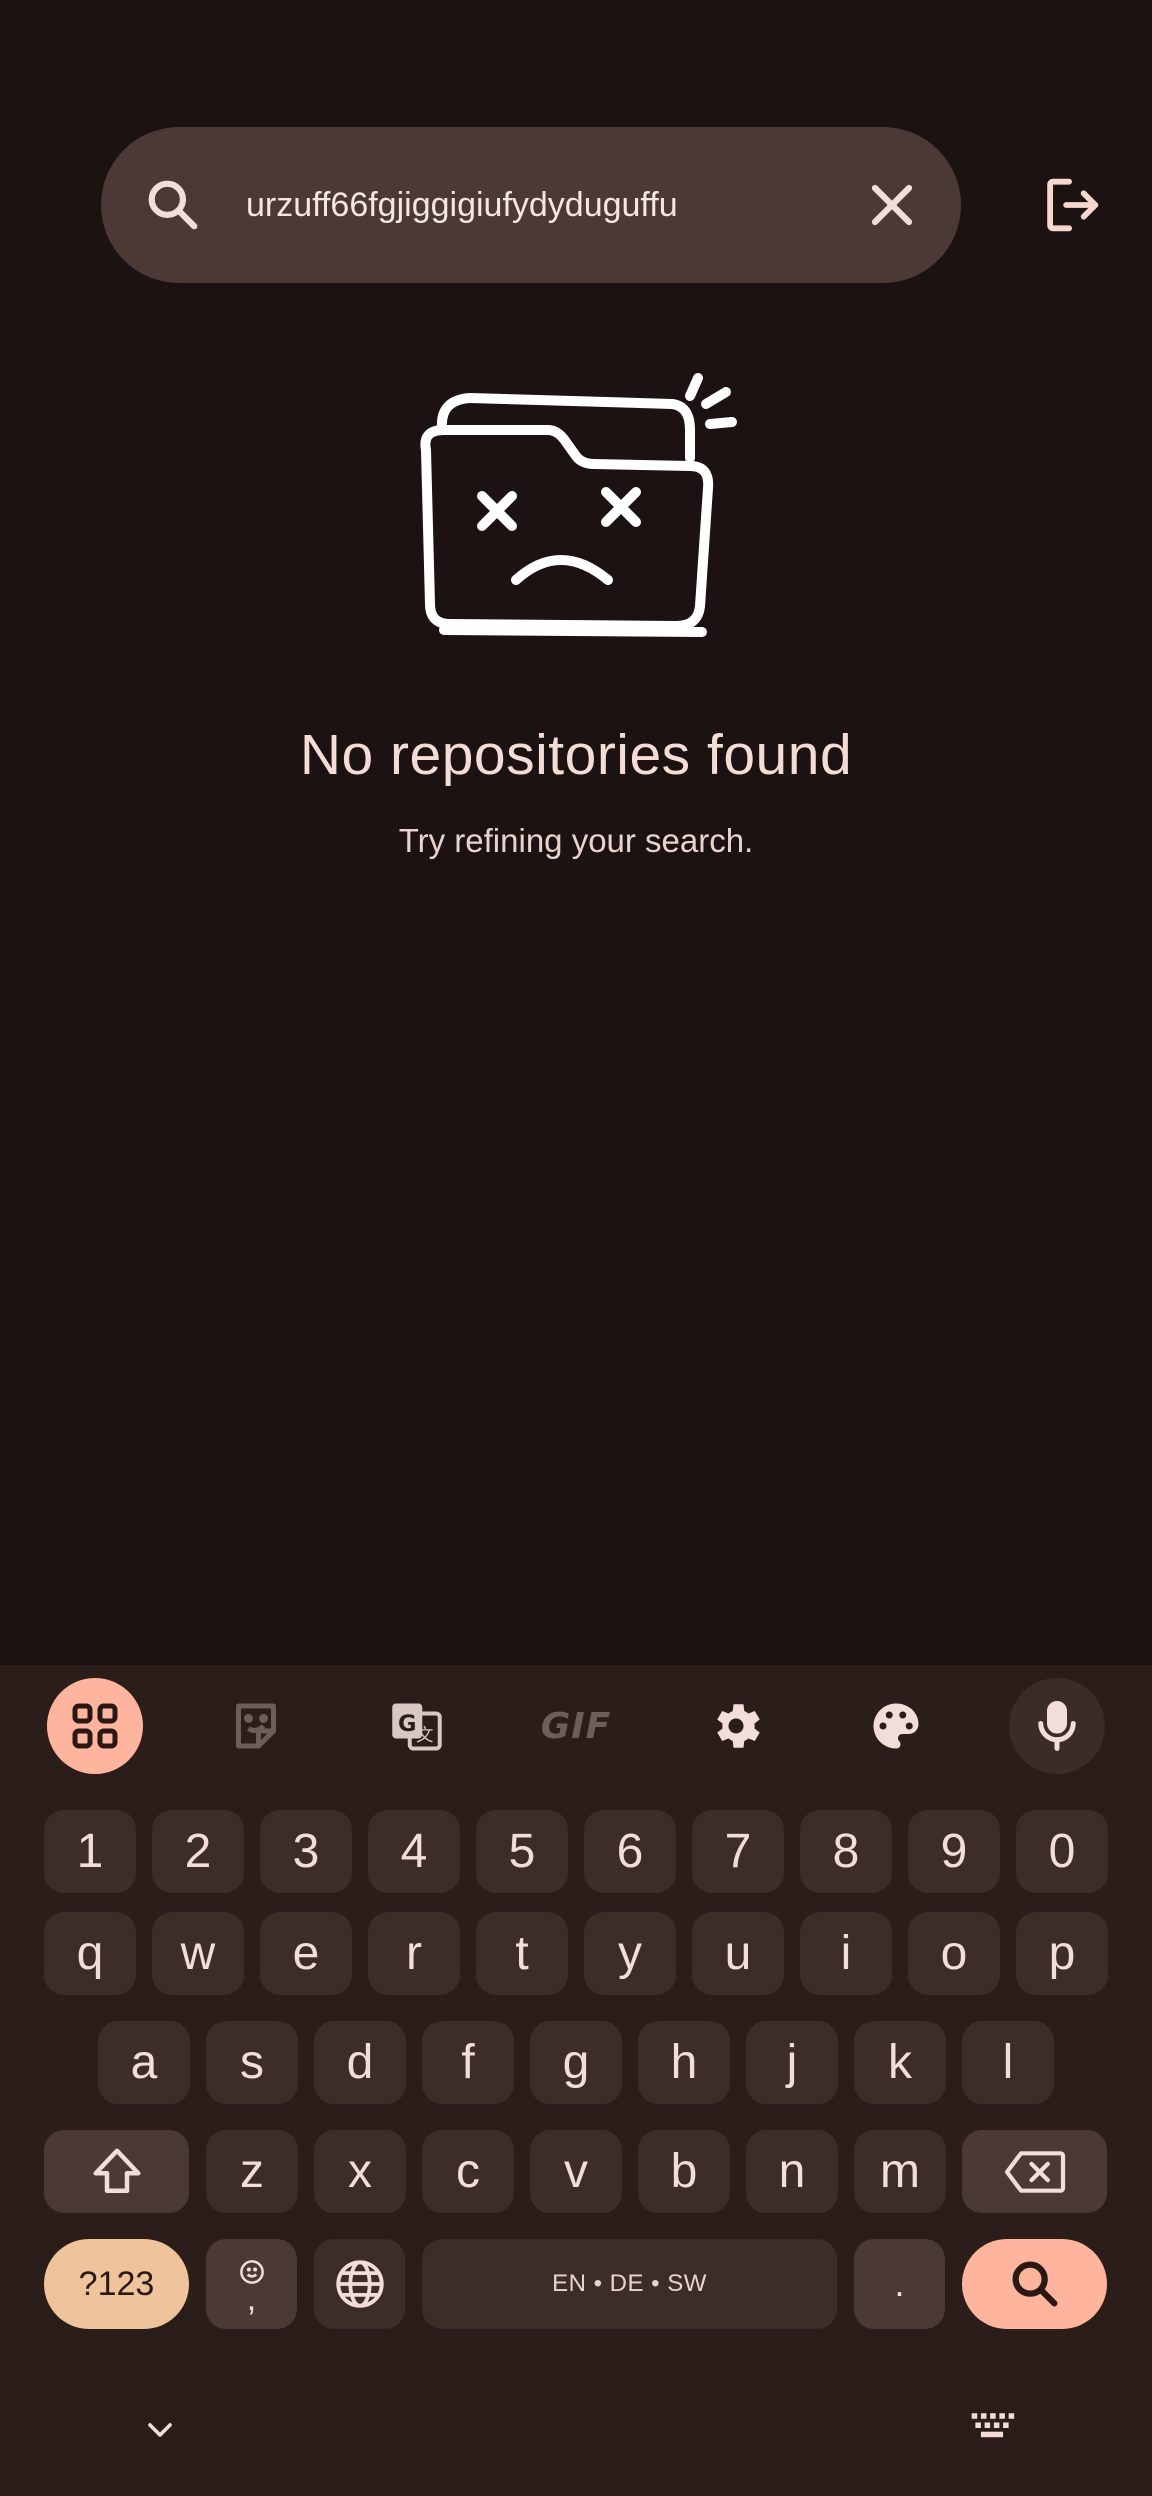  Describe the element at coordinates (198, 1851) in the screenshot. I see `key-num-1: 2` at that location.